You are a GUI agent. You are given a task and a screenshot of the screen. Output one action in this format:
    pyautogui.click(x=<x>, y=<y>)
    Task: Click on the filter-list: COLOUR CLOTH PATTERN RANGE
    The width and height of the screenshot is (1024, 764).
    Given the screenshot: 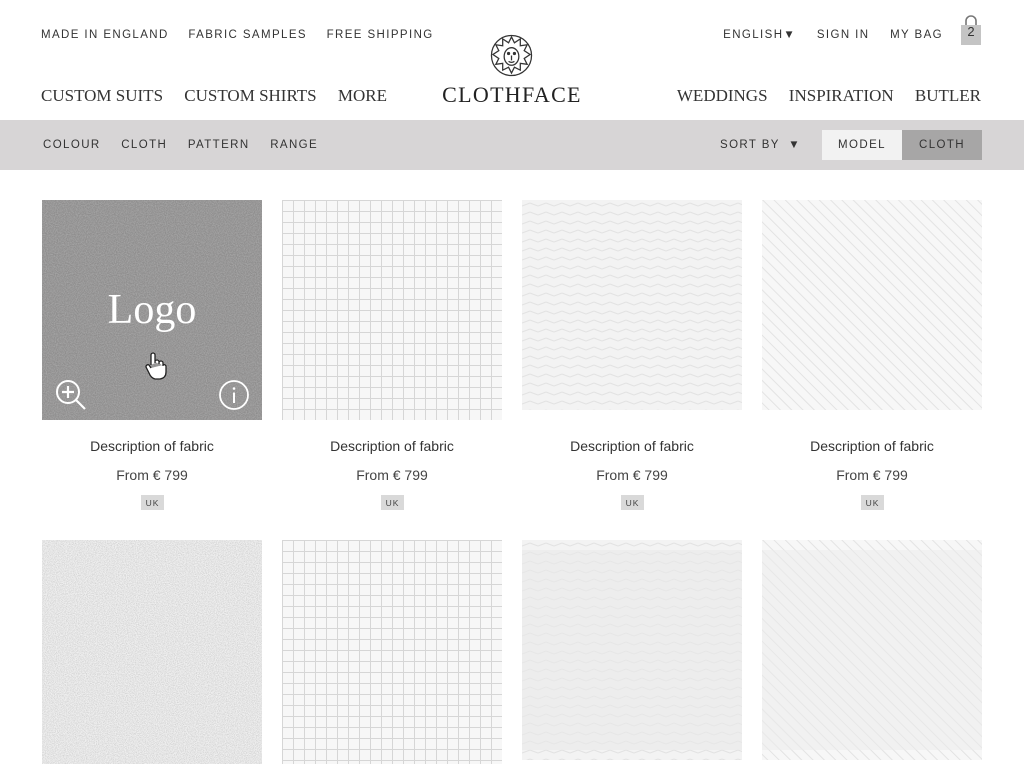 What is the action you would take?
    pyautogui.click(x=188, y=145)
    